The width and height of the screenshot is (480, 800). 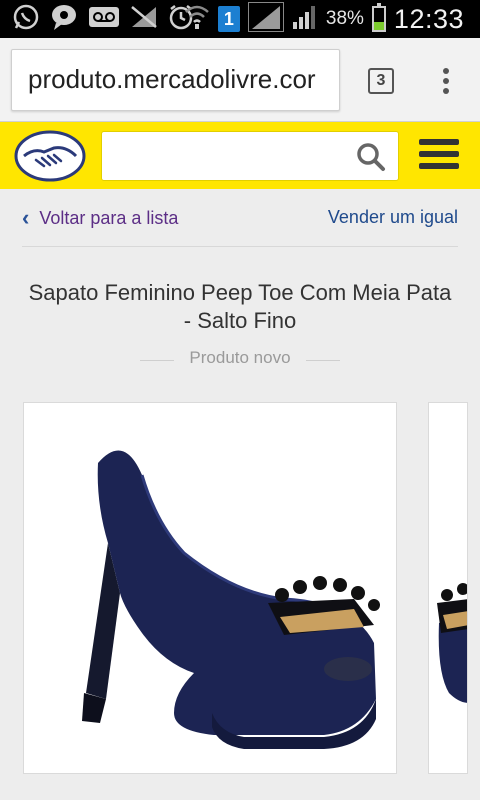 I want to click on back-label: Voltar para a lista, so click(x=109, y=217).